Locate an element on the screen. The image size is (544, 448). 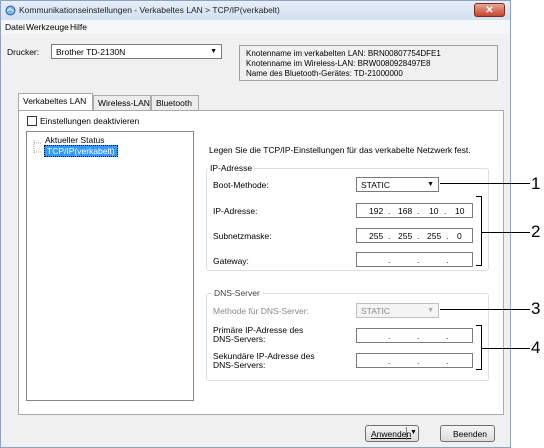
boot-method-label: Boot-Methode: is located at coordinates (241, 185).